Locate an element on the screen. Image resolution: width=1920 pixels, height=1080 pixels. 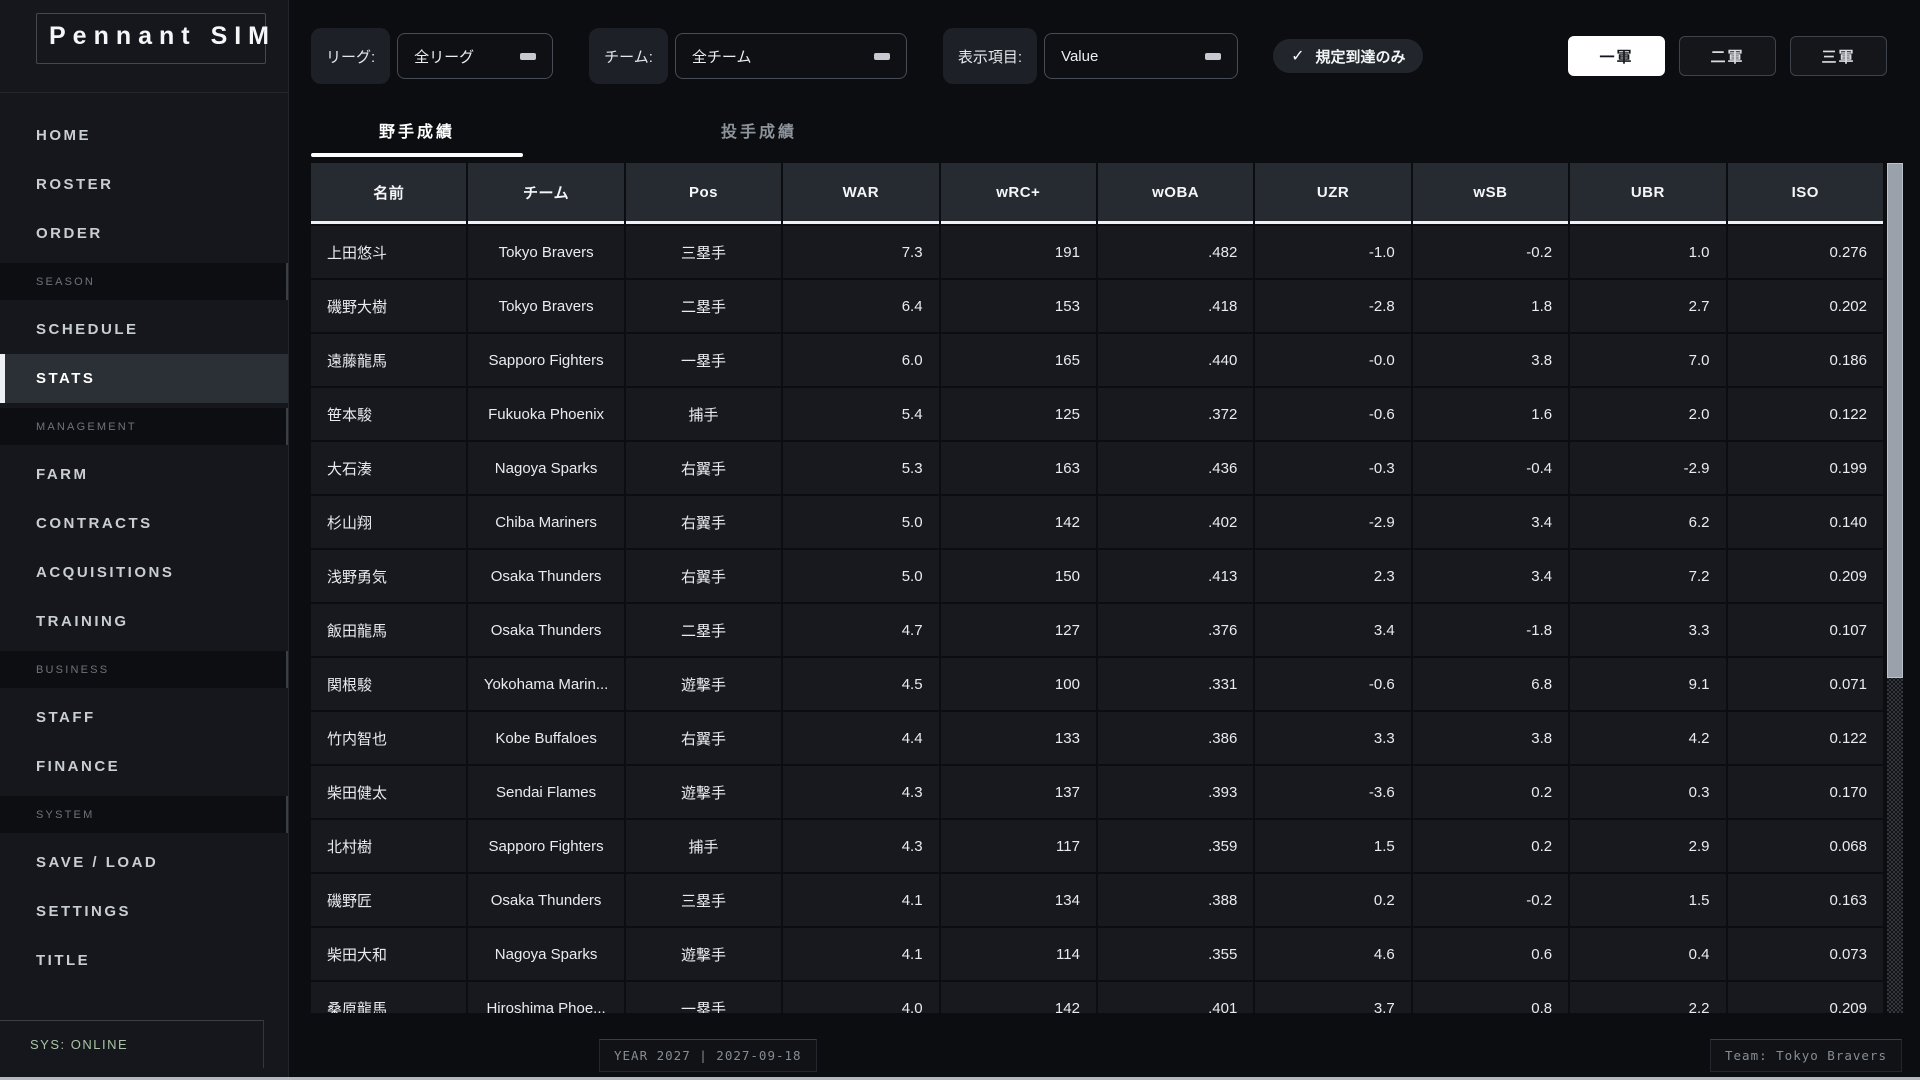
squad-button-2: 二軍 is located at coordinates (1727, 56).